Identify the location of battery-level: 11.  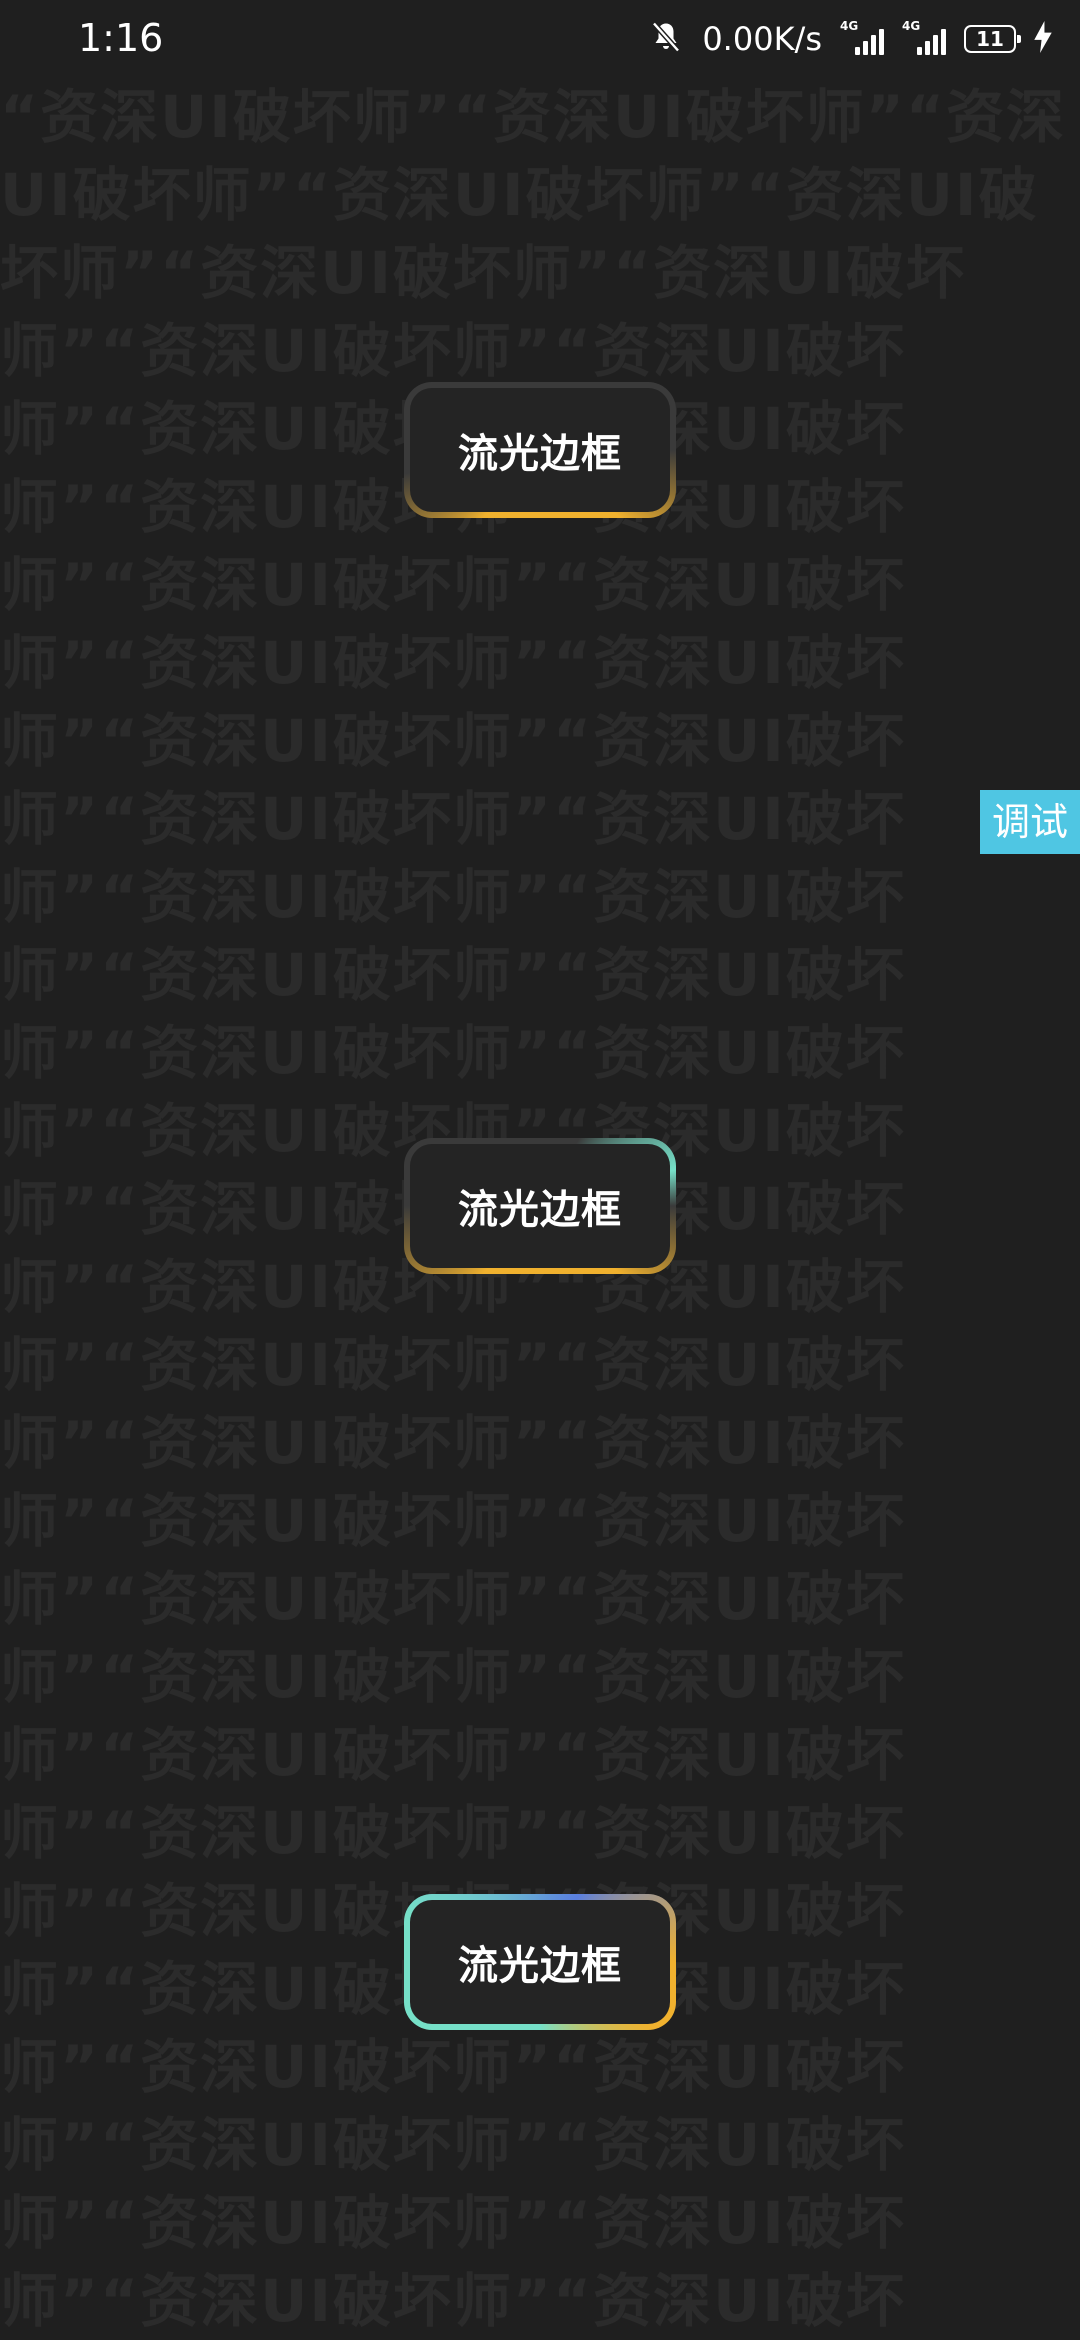
(990, 39).